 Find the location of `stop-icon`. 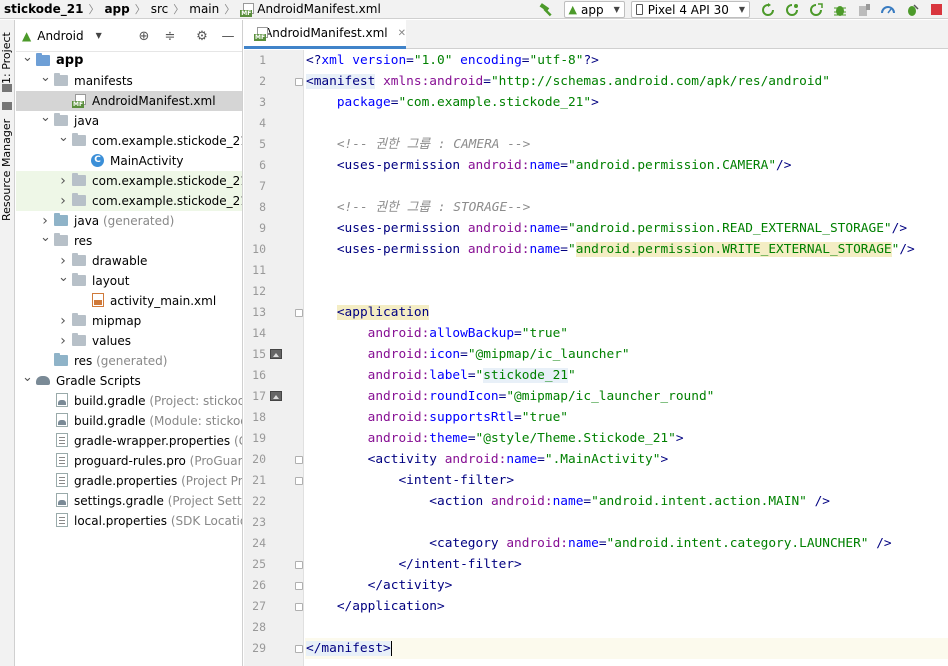

stop-icon is located at coordinates (936, 10).